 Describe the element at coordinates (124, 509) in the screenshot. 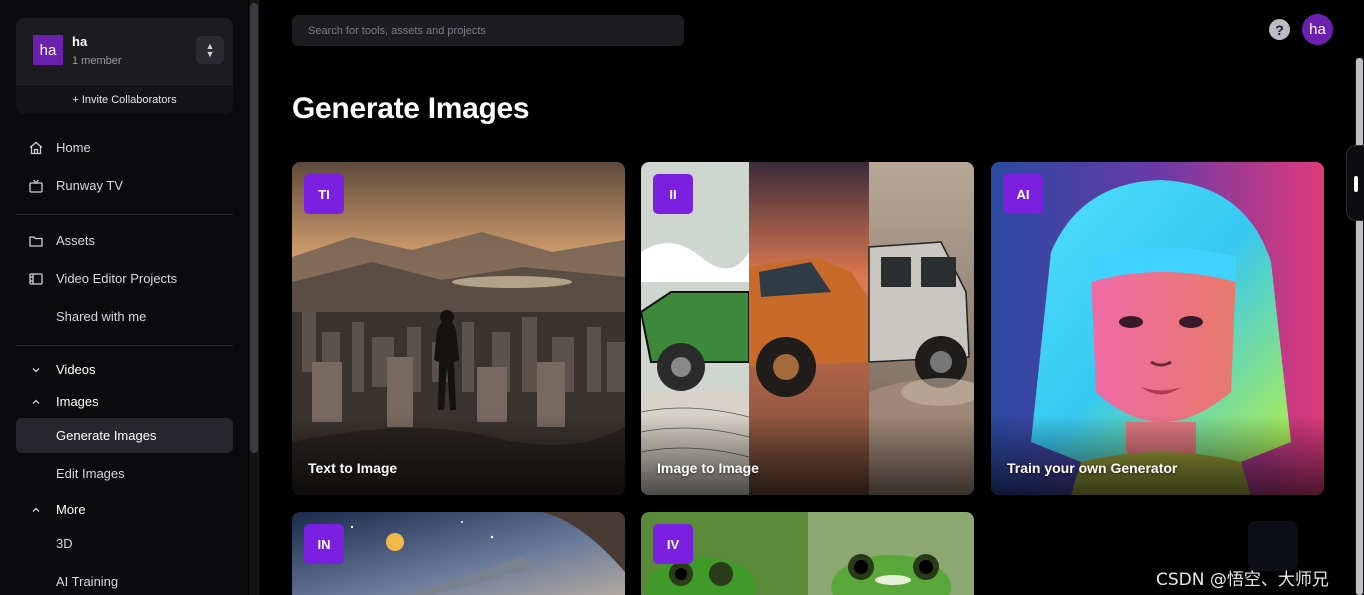

I see `sidebar-section-more: More` at that location.